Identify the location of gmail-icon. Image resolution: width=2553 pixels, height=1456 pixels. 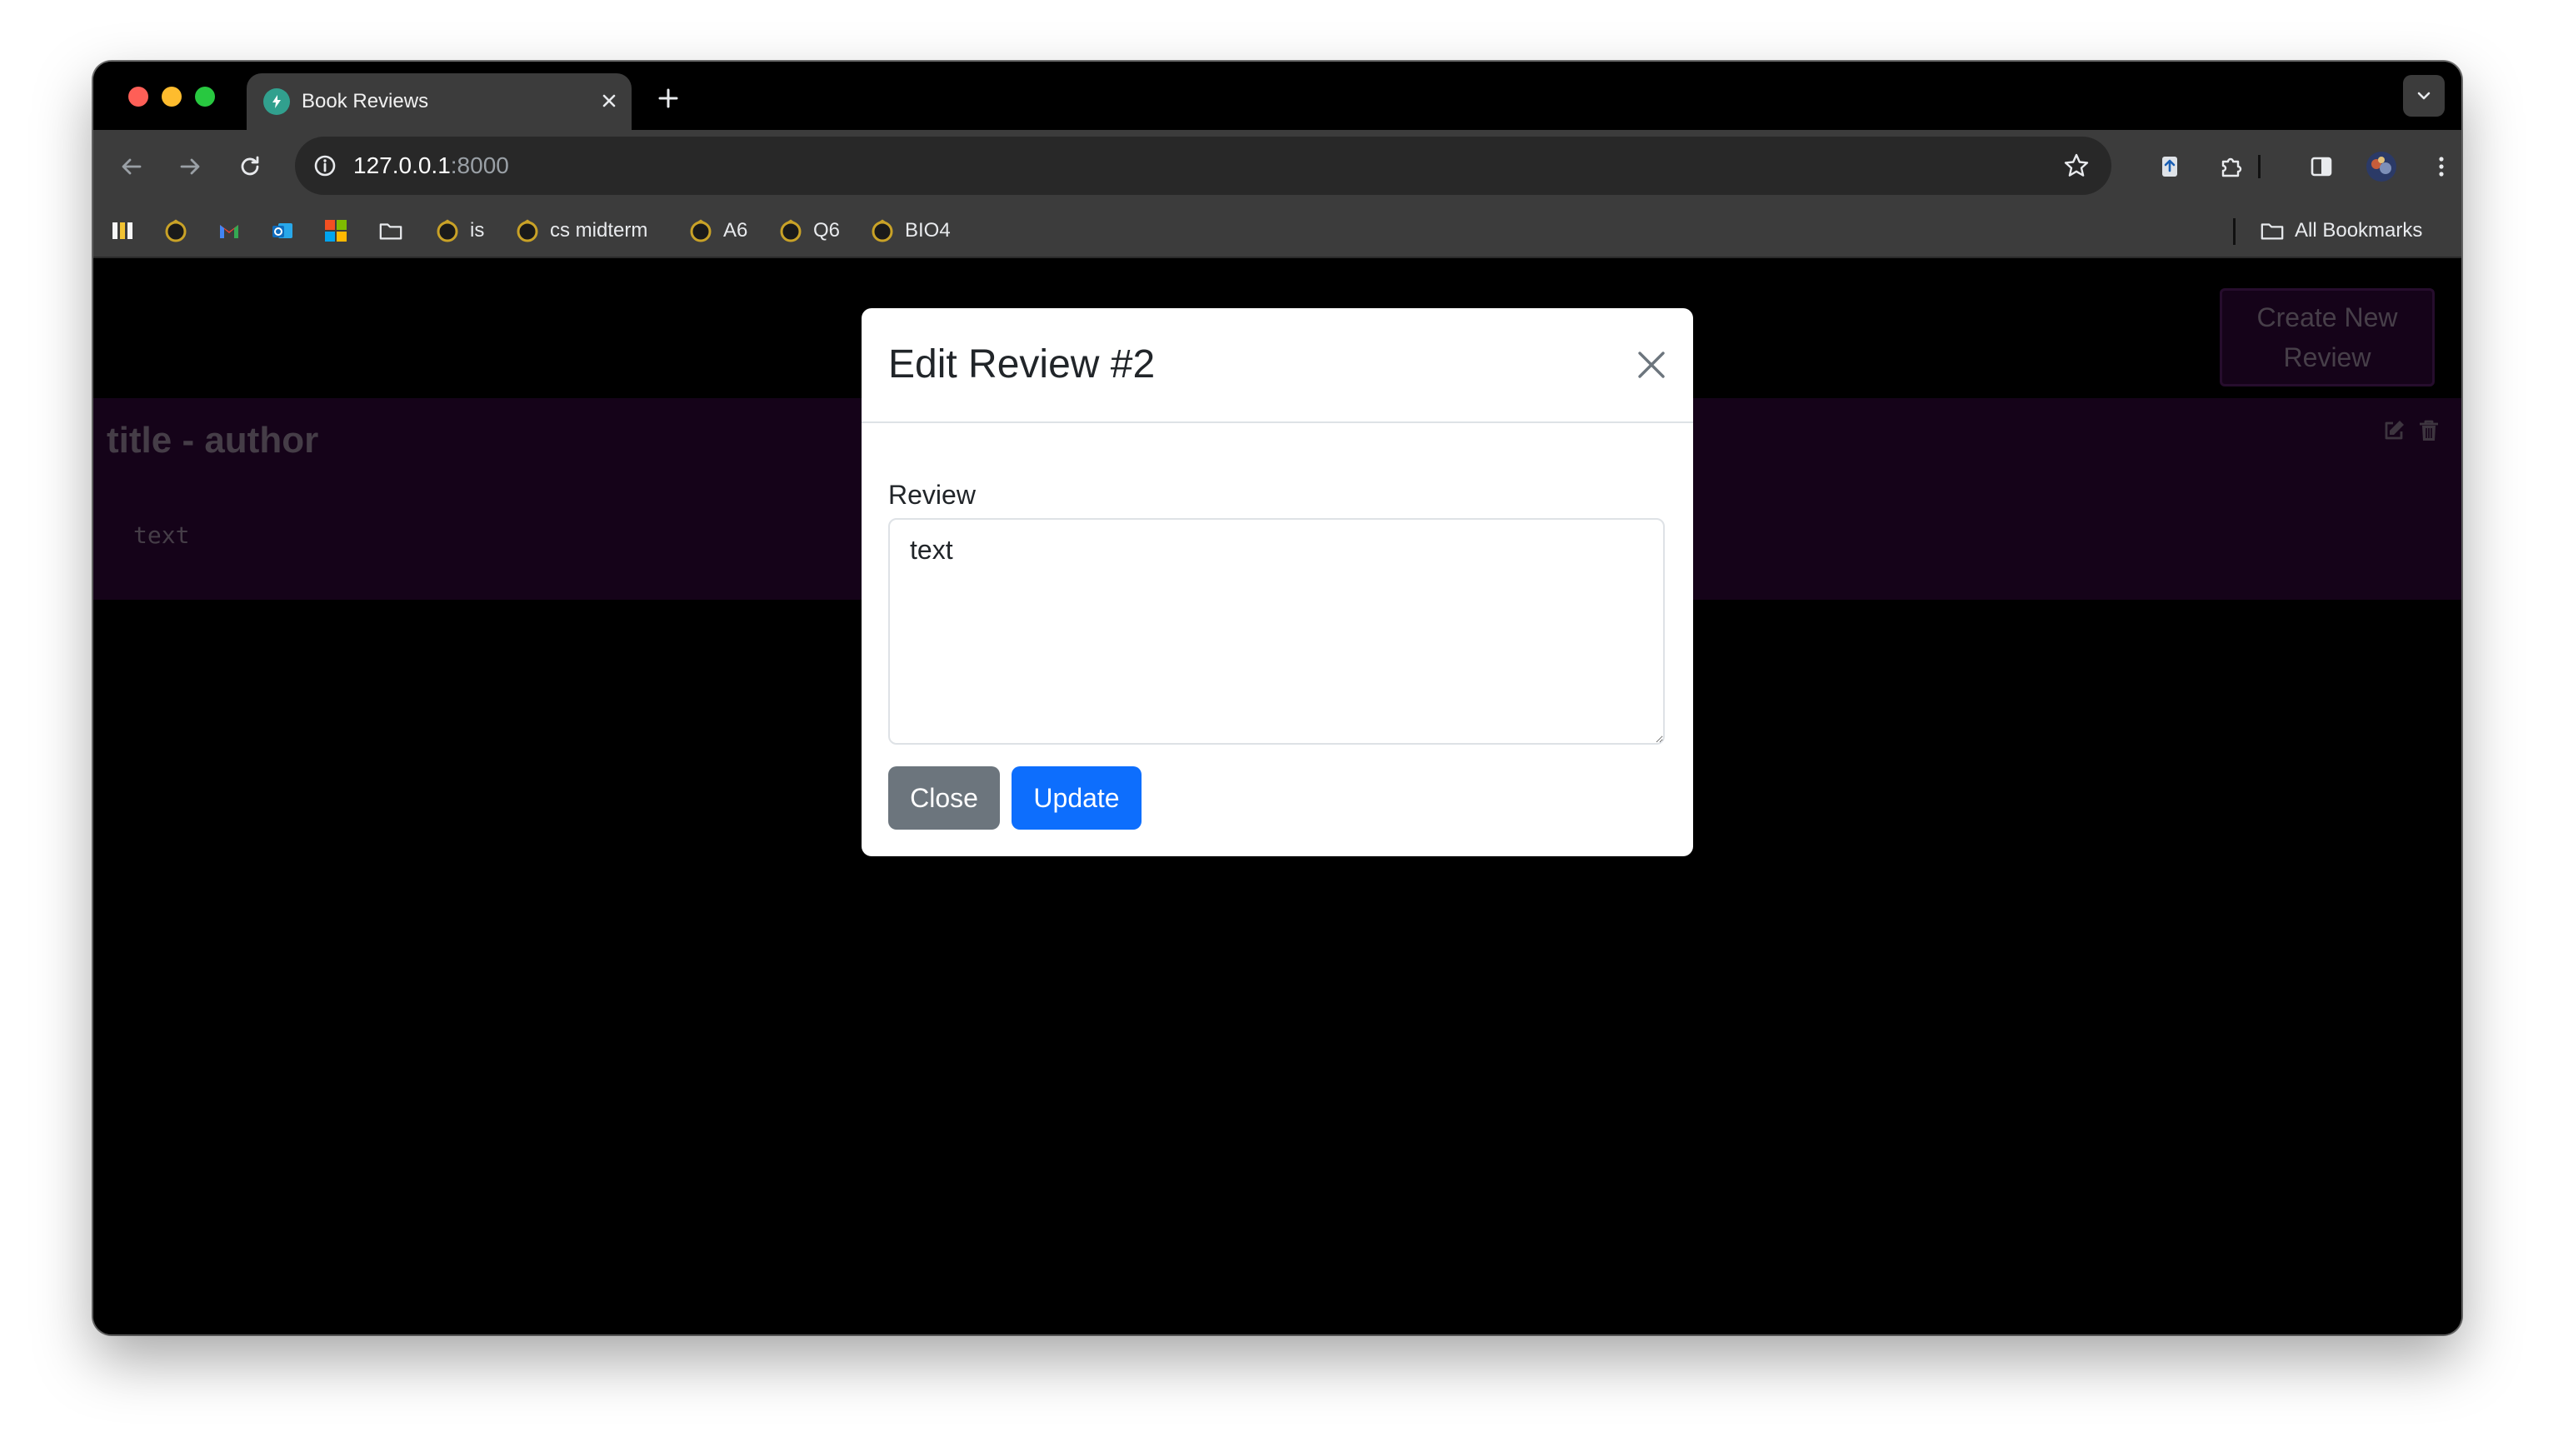
(229, 230).